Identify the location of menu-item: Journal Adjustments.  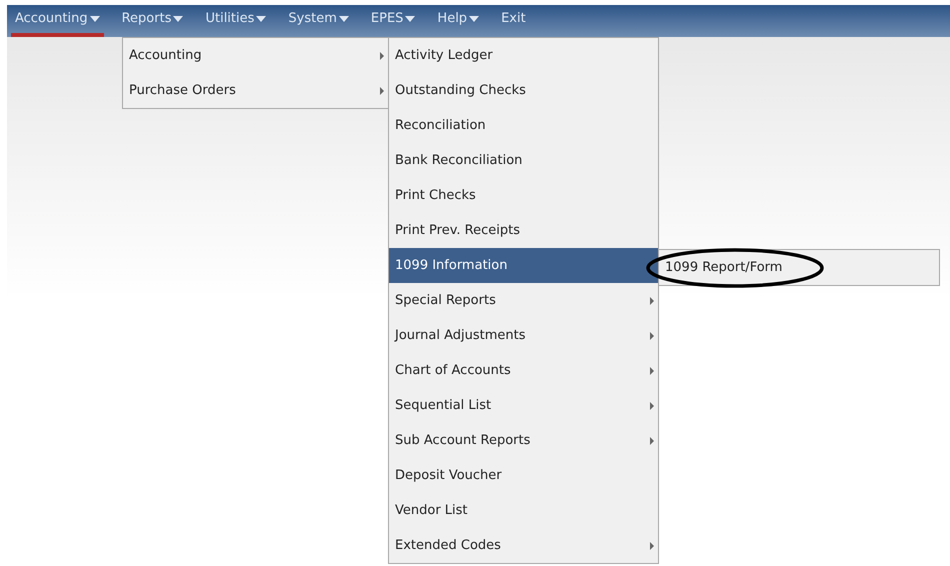
(523, 335).